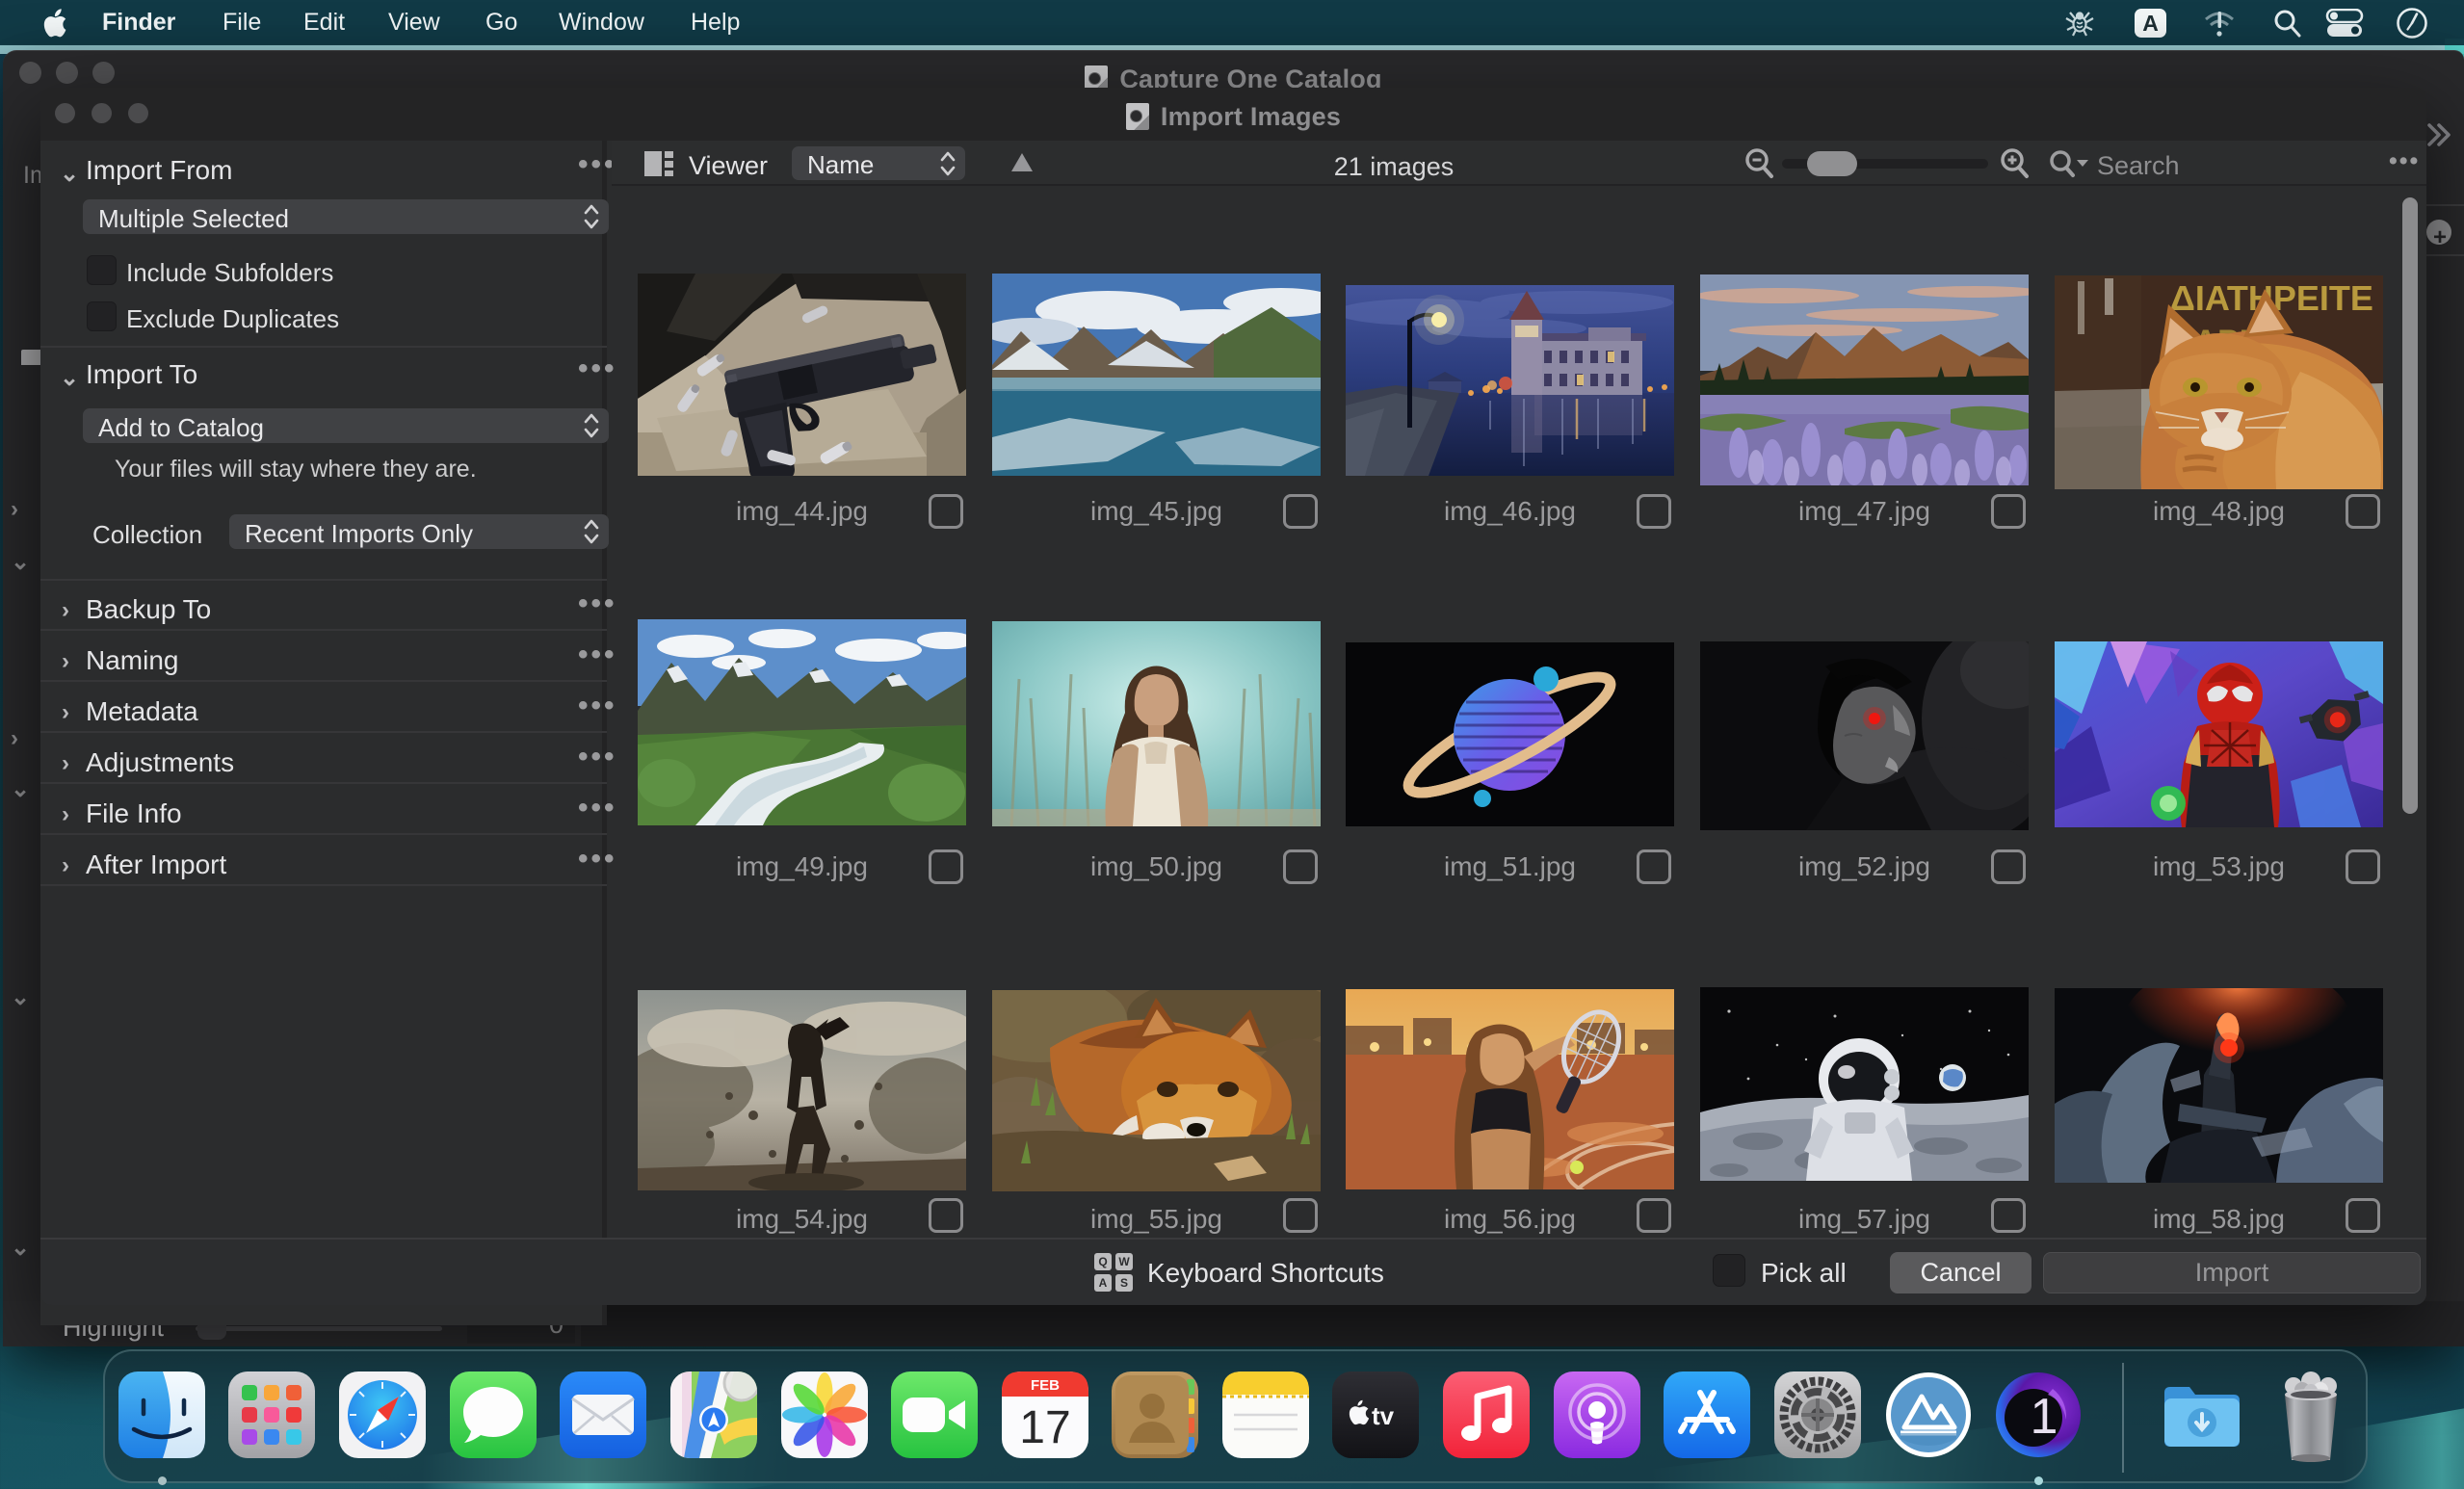 The height and width of the screenshot is (1489, 2464). I want to click on svg-text: FEB, so click(1046, 1385).